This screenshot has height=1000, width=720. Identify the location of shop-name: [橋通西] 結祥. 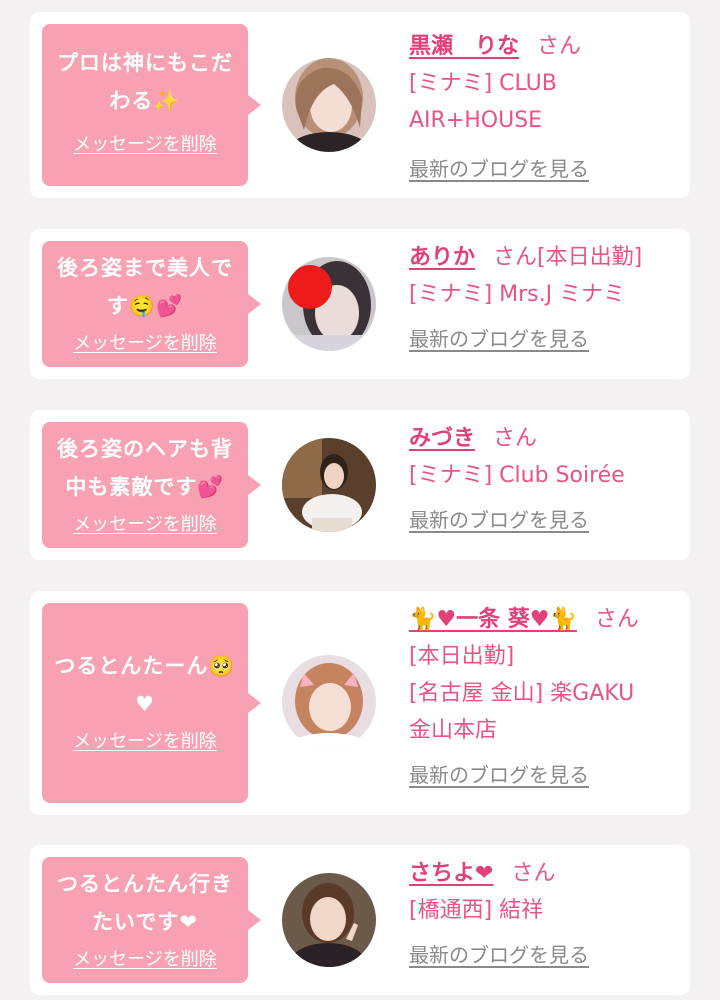
(476, 910).